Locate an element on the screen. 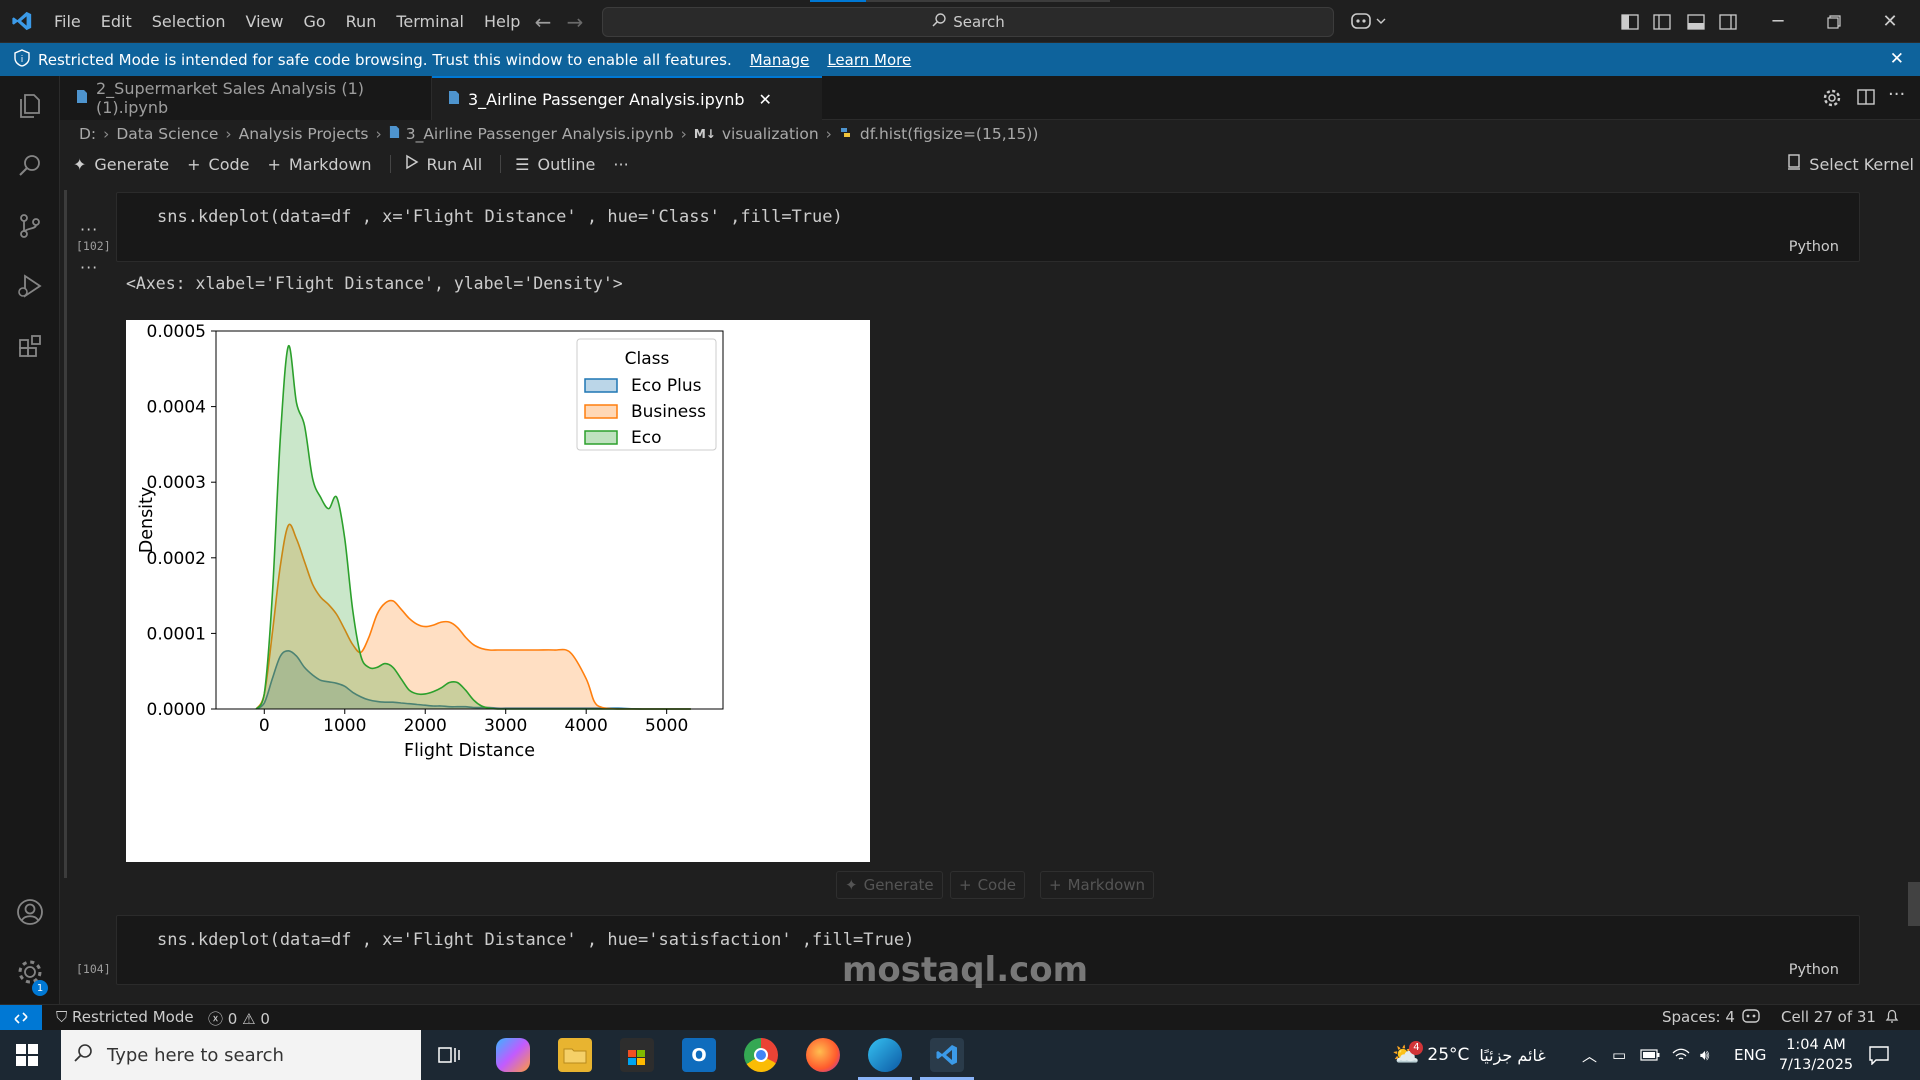  close-banner-icon: ✕ is located at coordinates (1897, 59).